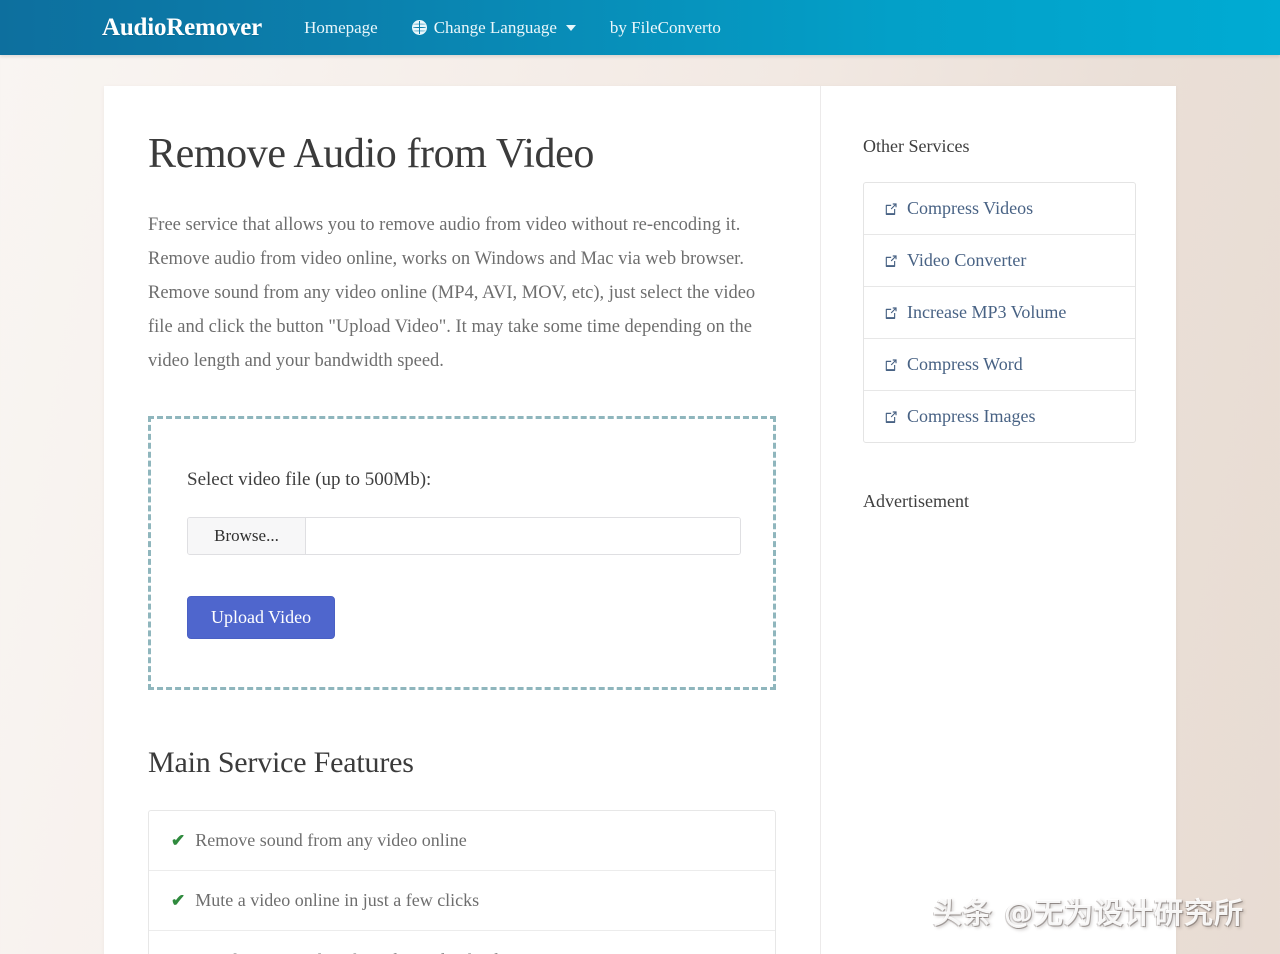 The width and height of the screenshot is (1280, 954). Describe the element at coordinates (331, 840) in the screenshot. I see `feature-label: Remove sound from any video online` at that location.